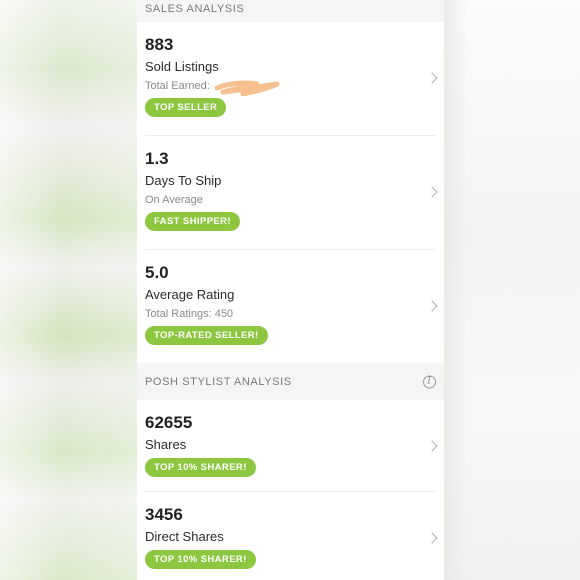 The image size is (580, 580). Describe the element at coordinates (157, 272) in the screenshot. I see `average-rating-value: 5.0` at that location.